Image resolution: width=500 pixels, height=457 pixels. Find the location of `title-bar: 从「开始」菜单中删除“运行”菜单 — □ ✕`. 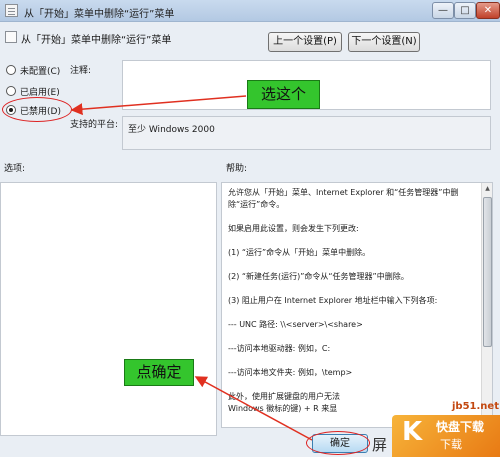

title-bar: 从「开始」菜单中删除“运行”菜单 — □ ✕ is located at coordinates (250, 11).